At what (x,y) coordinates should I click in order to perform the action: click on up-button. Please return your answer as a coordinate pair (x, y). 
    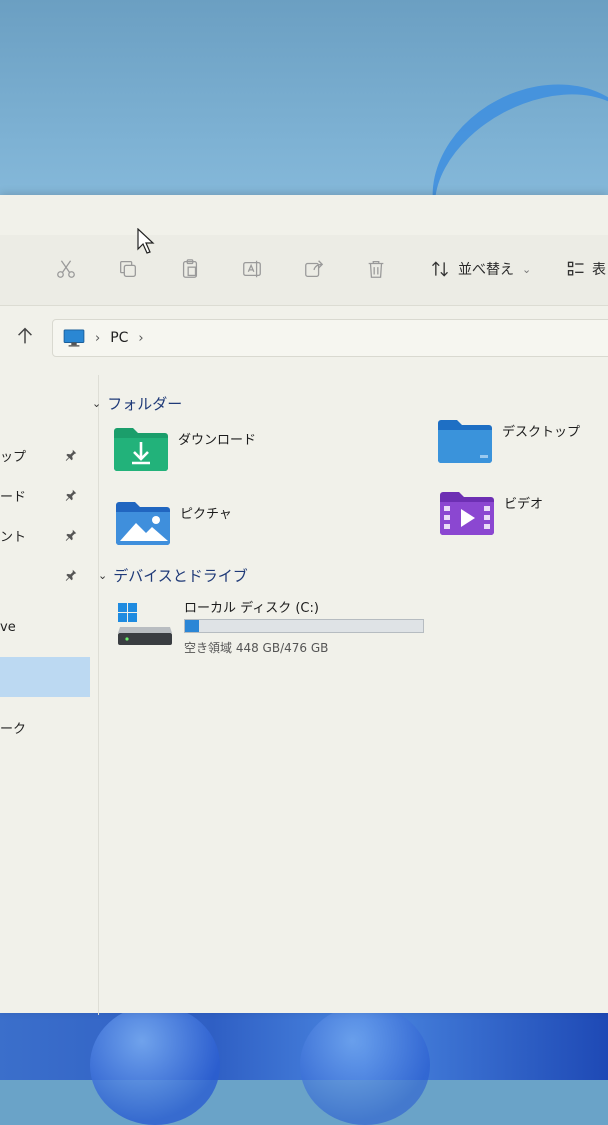
    Looking at the image, I should click on (25, 337).